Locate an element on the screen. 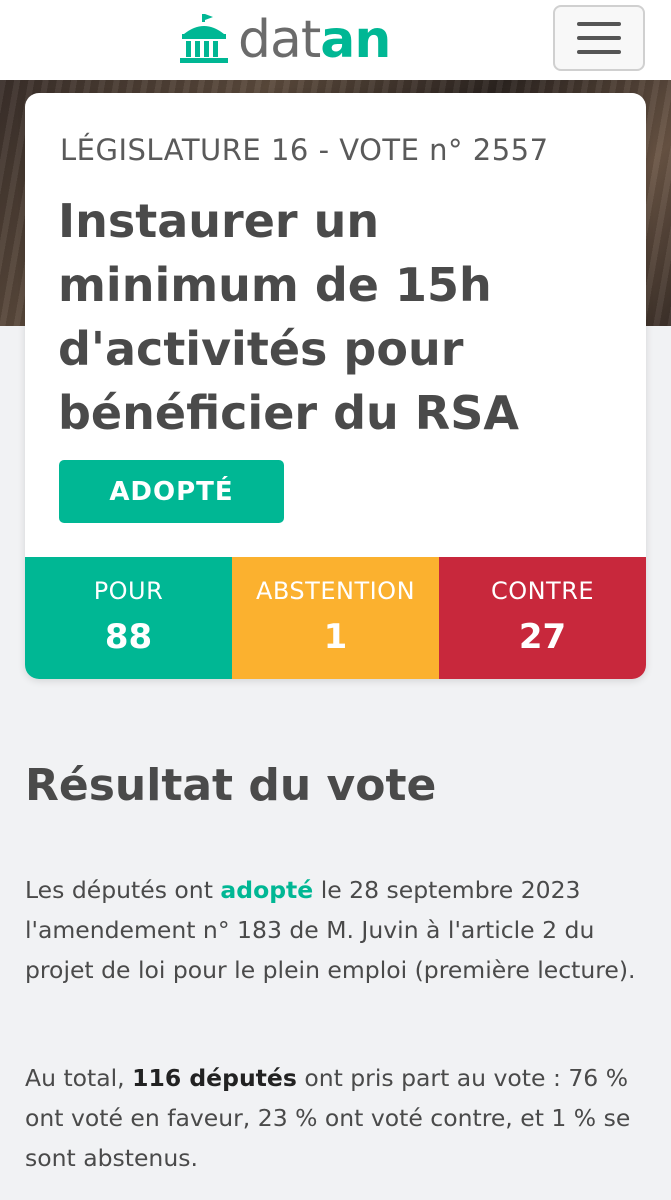  vote-abstention: ABSTENTION 1 is located at coordinates (335, 618).